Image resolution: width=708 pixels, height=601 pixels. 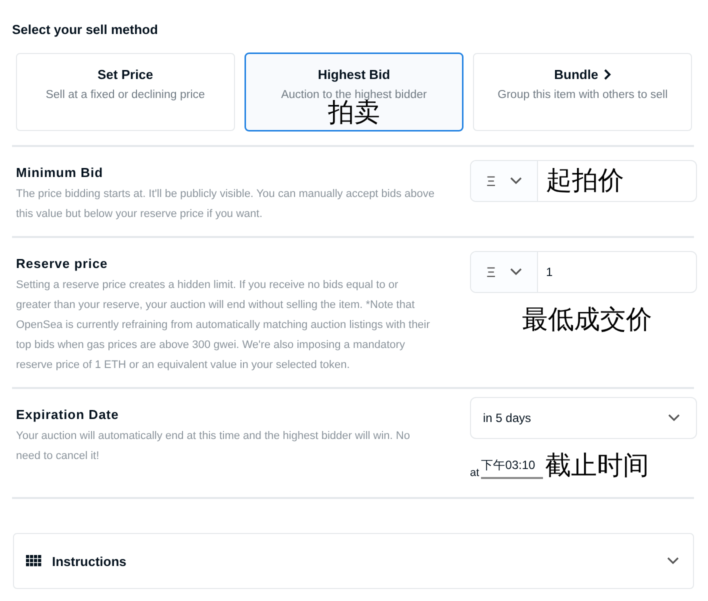 What do you see at coordinates (85, 29) in the screenshot?
I see `section-heading: Select your sell method` at bounding box center [85, 29].